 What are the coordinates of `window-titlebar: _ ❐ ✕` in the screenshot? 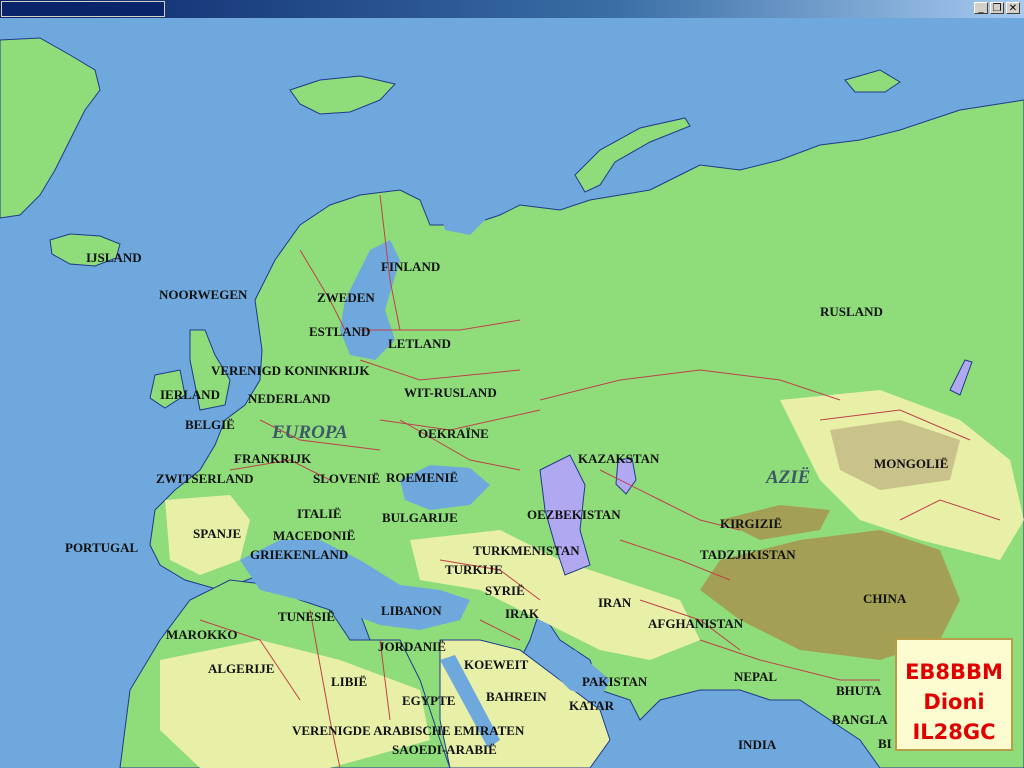 It's located at (512, 9).